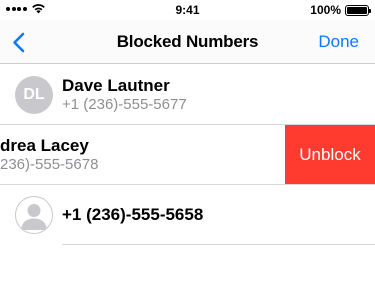 Image resolution: width=375 pixels, height=285 pixels. Describe the element at coordinates (218, 244) in the screenshot. I see `row-divider` at that location.